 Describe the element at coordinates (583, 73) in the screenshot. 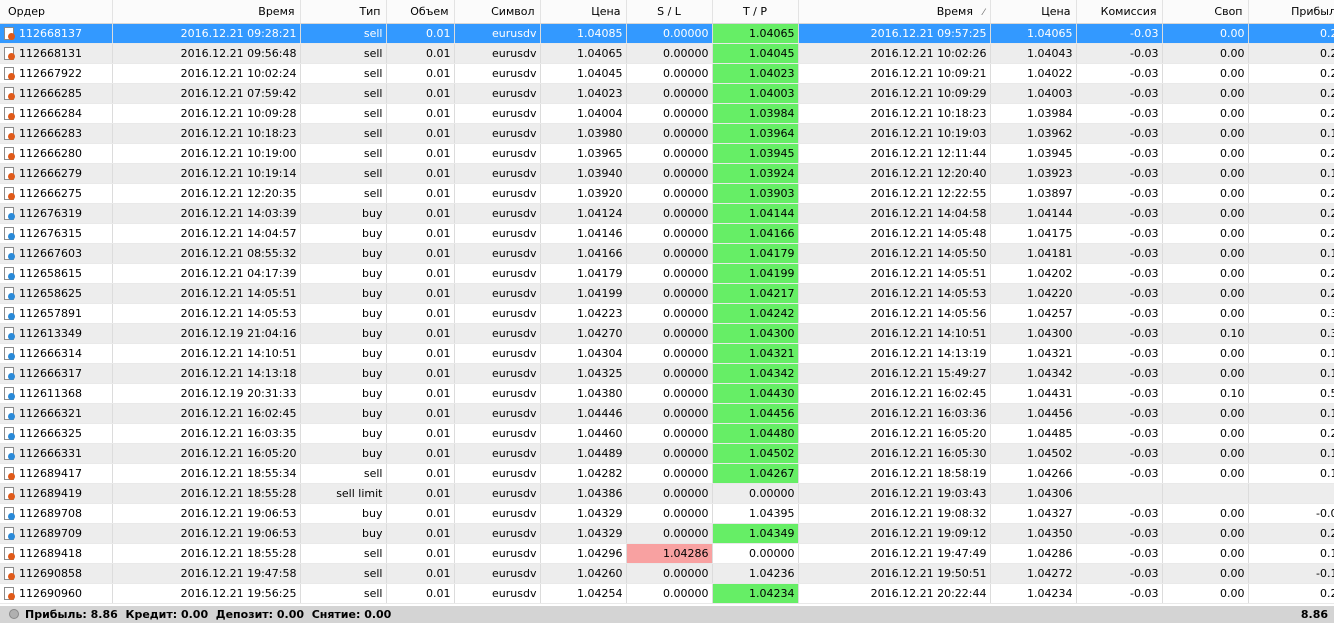

I see `cell-open-price: 1.04045` at that location.